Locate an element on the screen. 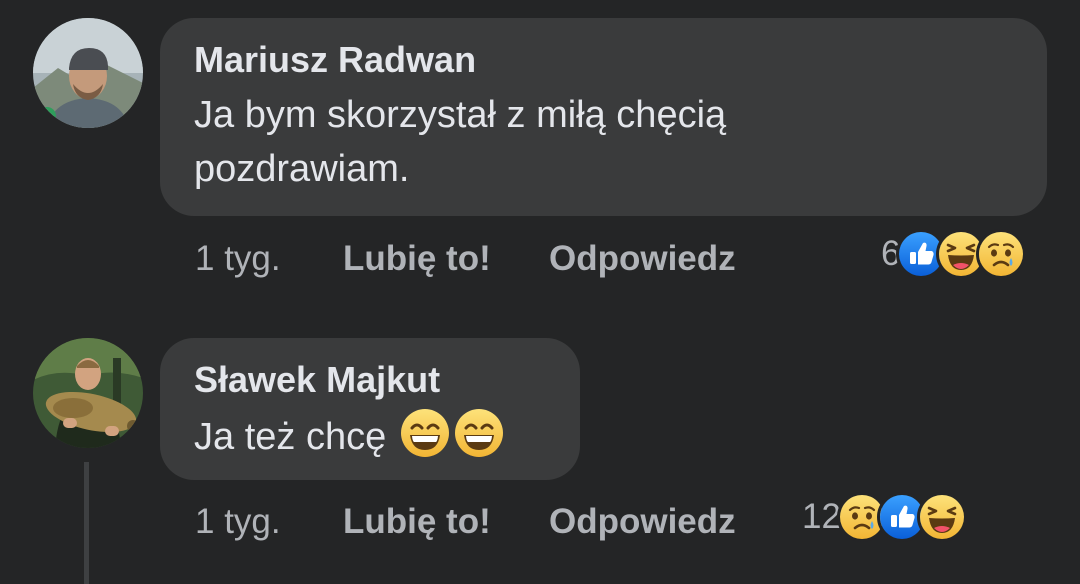  reactions-summary: 6 is located at coordinates (954, 254).